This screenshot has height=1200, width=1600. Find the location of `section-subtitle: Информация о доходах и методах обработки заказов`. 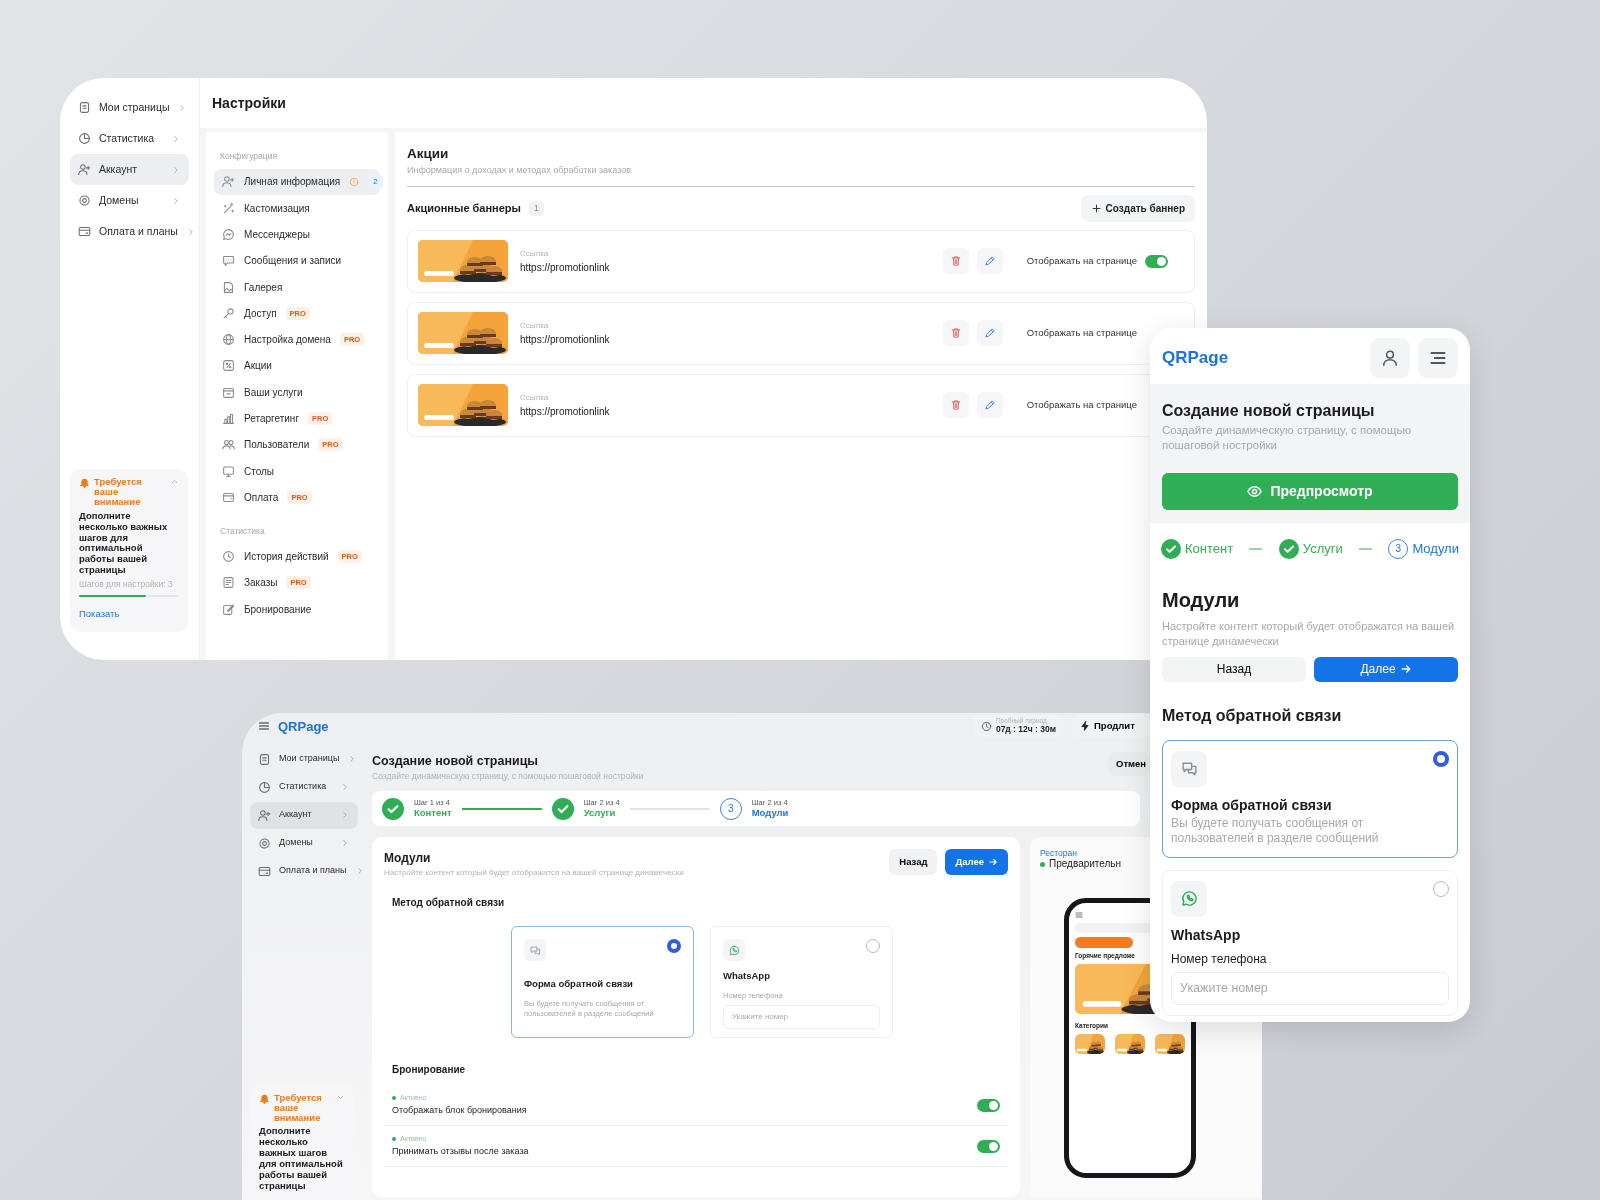

section-subtitle: Информация о доходах и методах обработки заказов is located at coordinates (519, 171).